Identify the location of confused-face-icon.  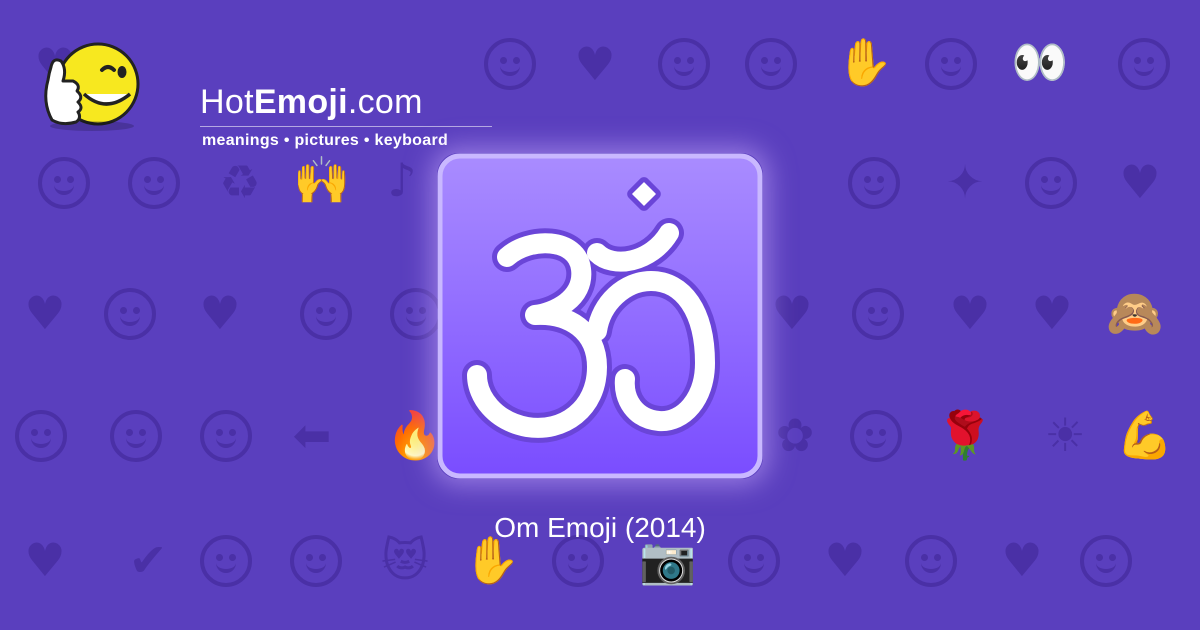
(130, 314).